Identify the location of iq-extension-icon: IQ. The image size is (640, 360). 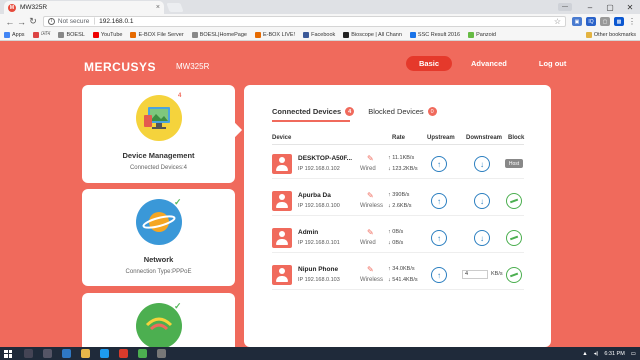
(591, 21).